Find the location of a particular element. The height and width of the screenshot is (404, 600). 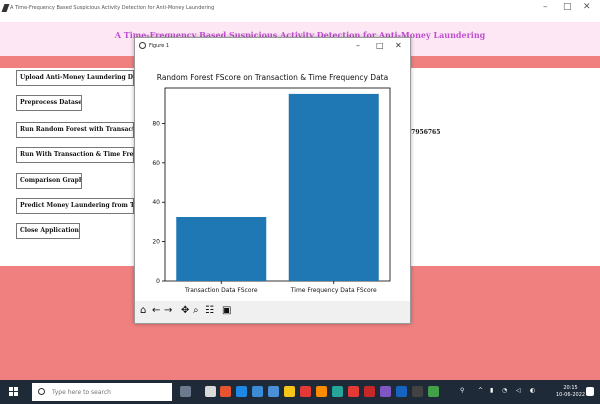

back-icon: ← is located at coordinates (156, 311).